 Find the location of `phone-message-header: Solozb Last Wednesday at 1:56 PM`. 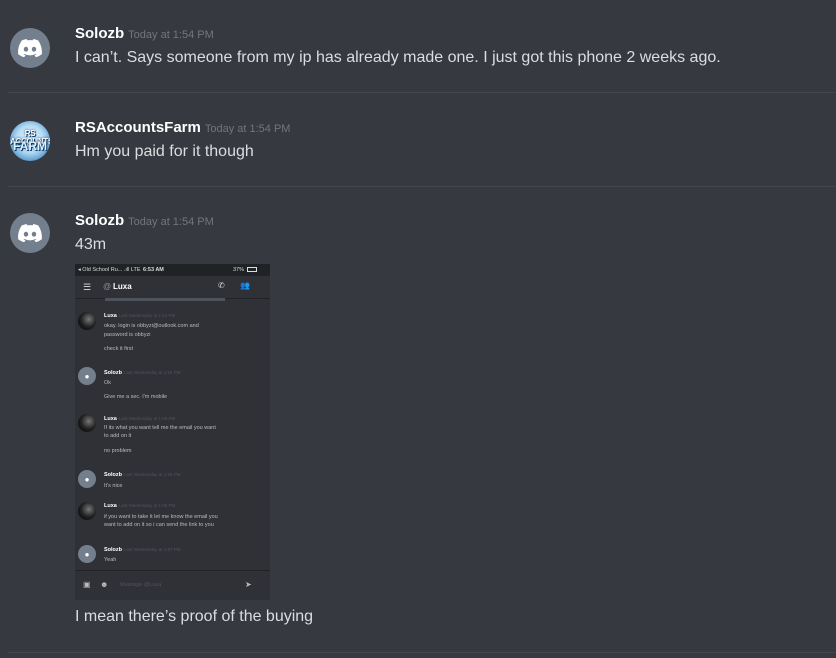

phone-message-header: Solozb Last Wednesday at 1:56 PM is located at coordinates (142, 475).